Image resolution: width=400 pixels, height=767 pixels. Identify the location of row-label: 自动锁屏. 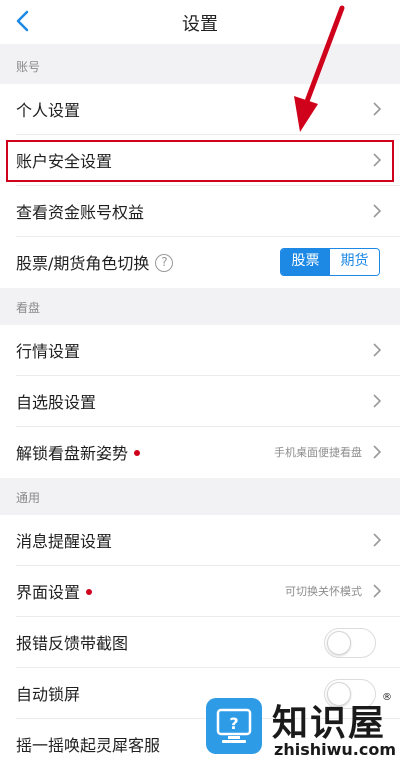
(48, 694).